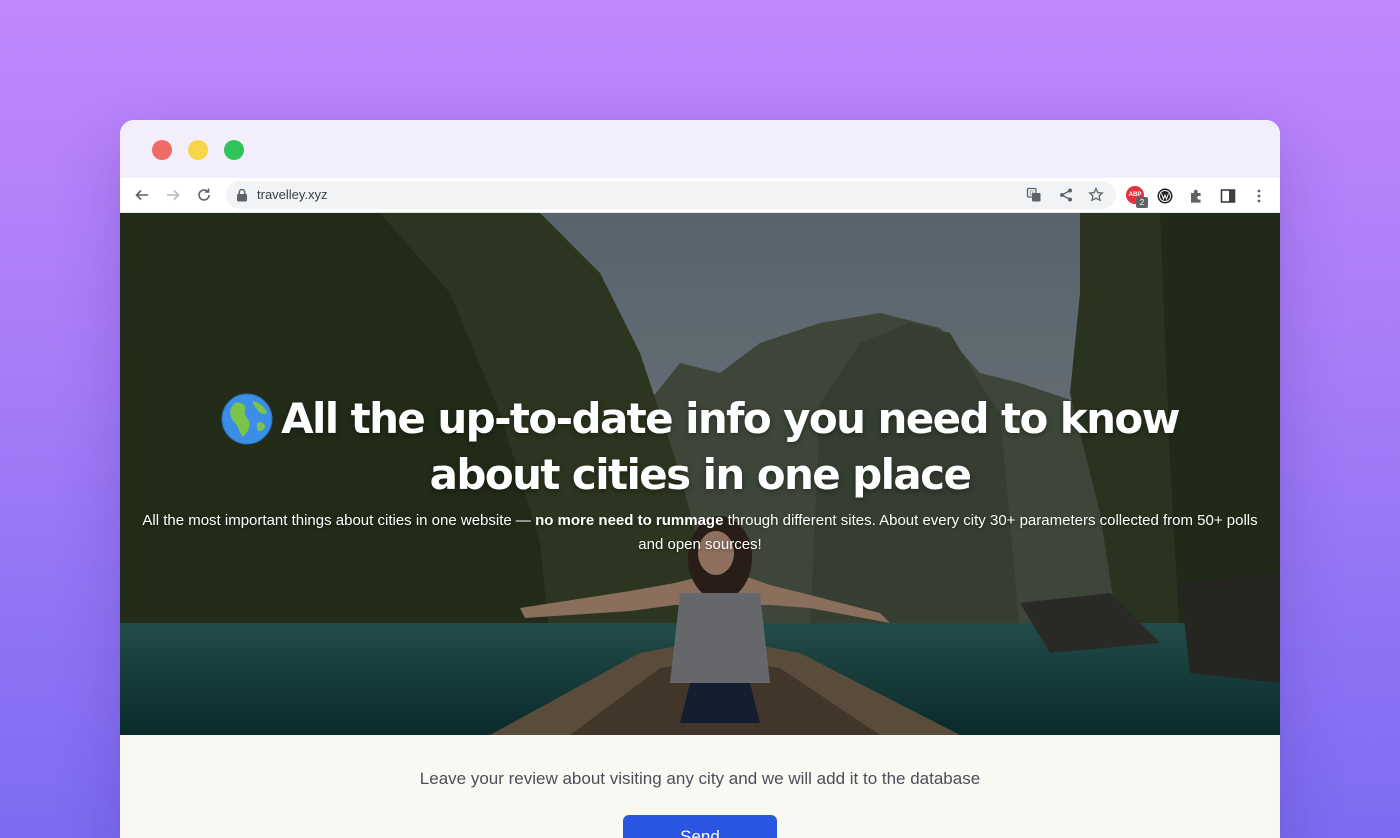 This screenshot has height=838, width=1400. I want to click on lock-icon, so click(242, 195).